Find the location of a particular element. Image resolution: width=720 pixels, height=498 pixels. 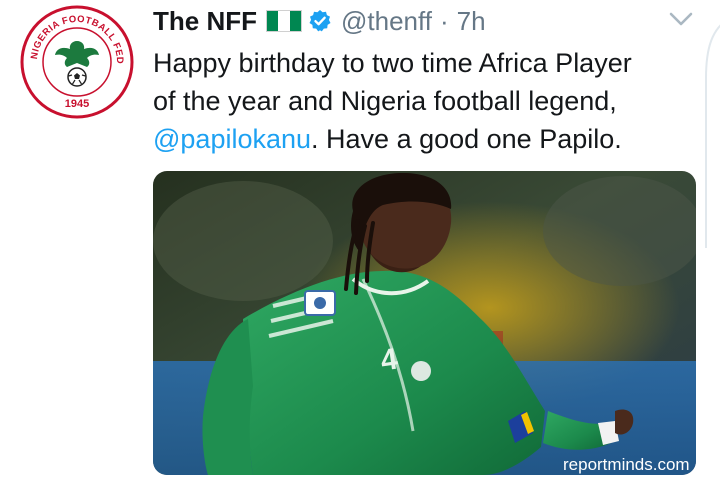

tweet-header: The NFF @thenff · 7h is located at coordinates (319, 21).